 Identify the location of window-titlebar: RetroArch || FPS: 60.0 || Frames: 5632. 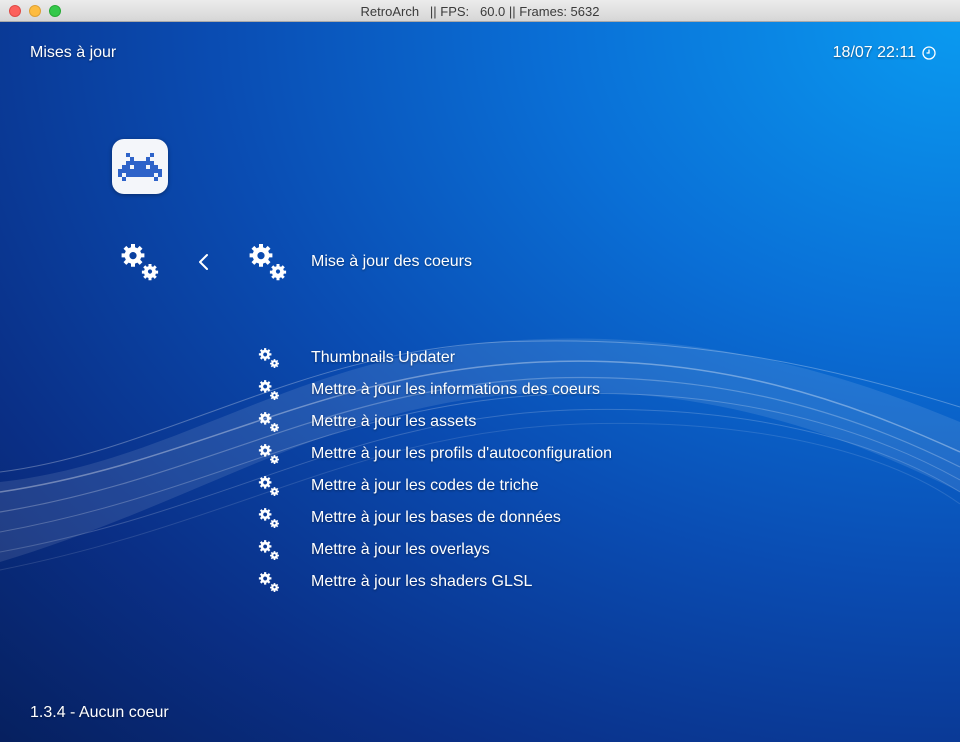
(480, 11).